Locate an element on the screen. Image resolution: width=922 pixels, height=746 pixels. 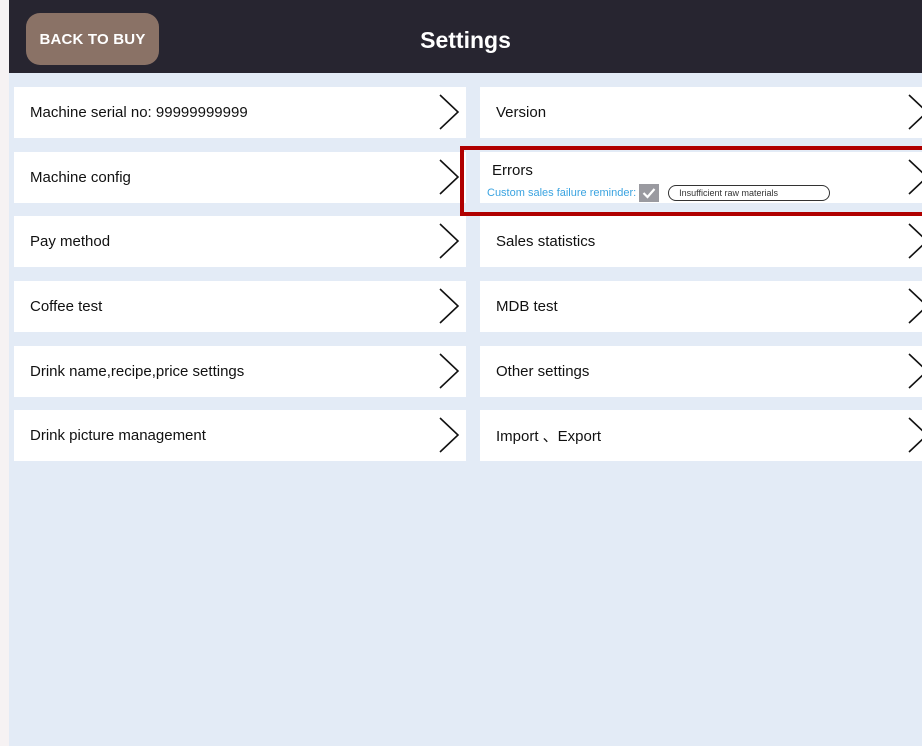
menu-item-machine-config: Machine config is located at coordinates (240, 177).